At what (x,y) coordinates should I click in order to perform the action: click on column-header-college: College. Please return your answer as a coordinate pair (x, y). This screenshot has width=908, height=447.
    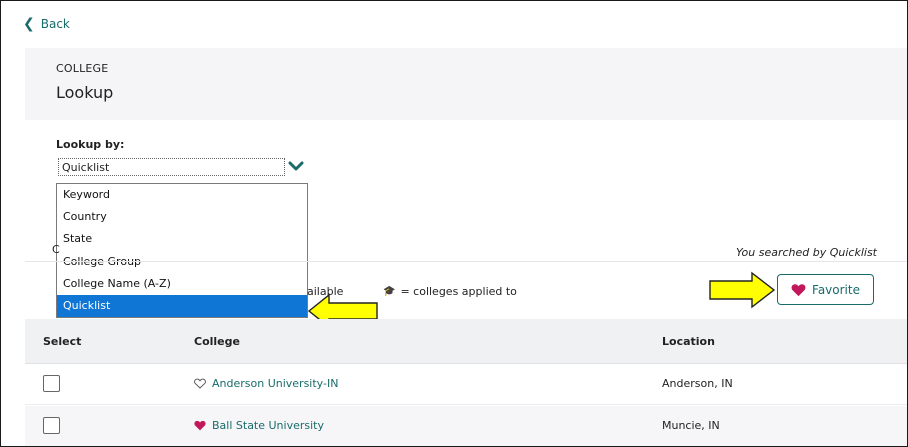
    Looking at the image, I should click on (217, 341).